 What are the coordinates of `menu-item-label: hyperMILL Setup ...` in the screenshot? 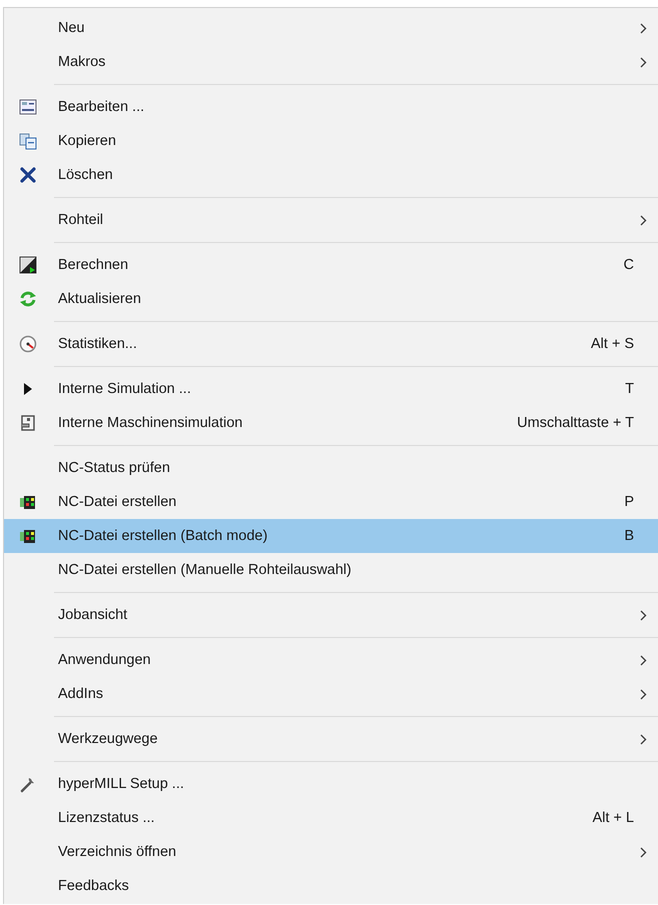 It's located at (122, 784).